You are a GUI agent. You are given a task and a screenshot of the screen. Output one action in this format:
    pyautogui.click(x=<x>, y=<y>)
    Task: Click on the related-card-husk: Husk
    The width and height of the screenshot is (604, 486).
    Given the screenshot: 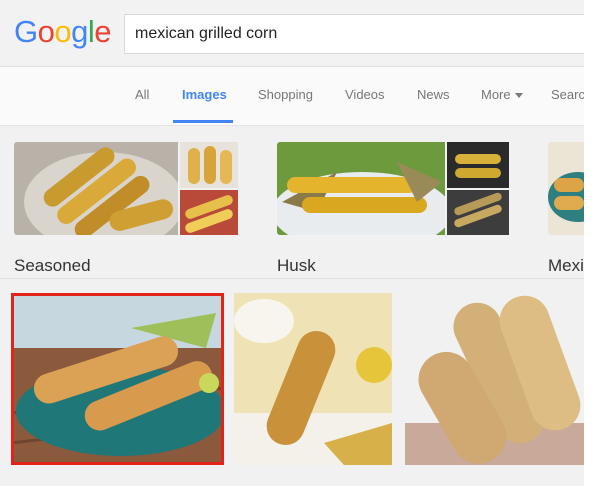 What is the action you would take?
    pyautogui.click(x=393, y=212)
    